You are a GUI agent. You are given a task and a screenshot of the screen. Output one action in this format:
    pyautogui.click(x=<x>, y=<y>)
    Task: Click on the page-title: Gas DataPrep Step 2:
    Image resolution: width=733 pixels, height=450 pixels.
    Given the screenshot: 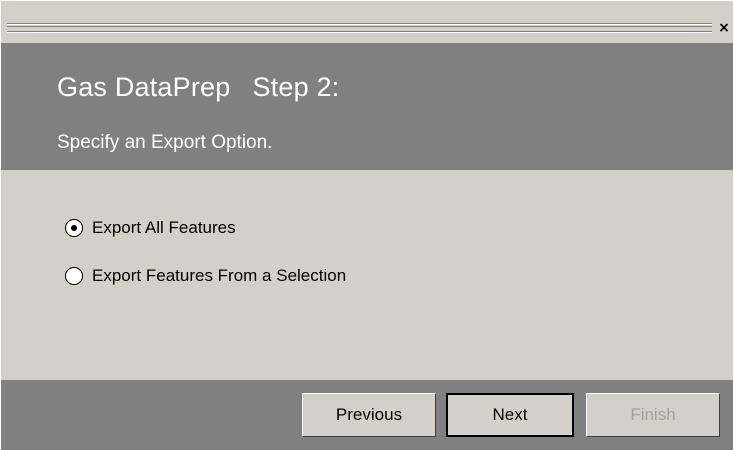 What is the action you would take?
    pyautogui.click(x=198, y=87)
    